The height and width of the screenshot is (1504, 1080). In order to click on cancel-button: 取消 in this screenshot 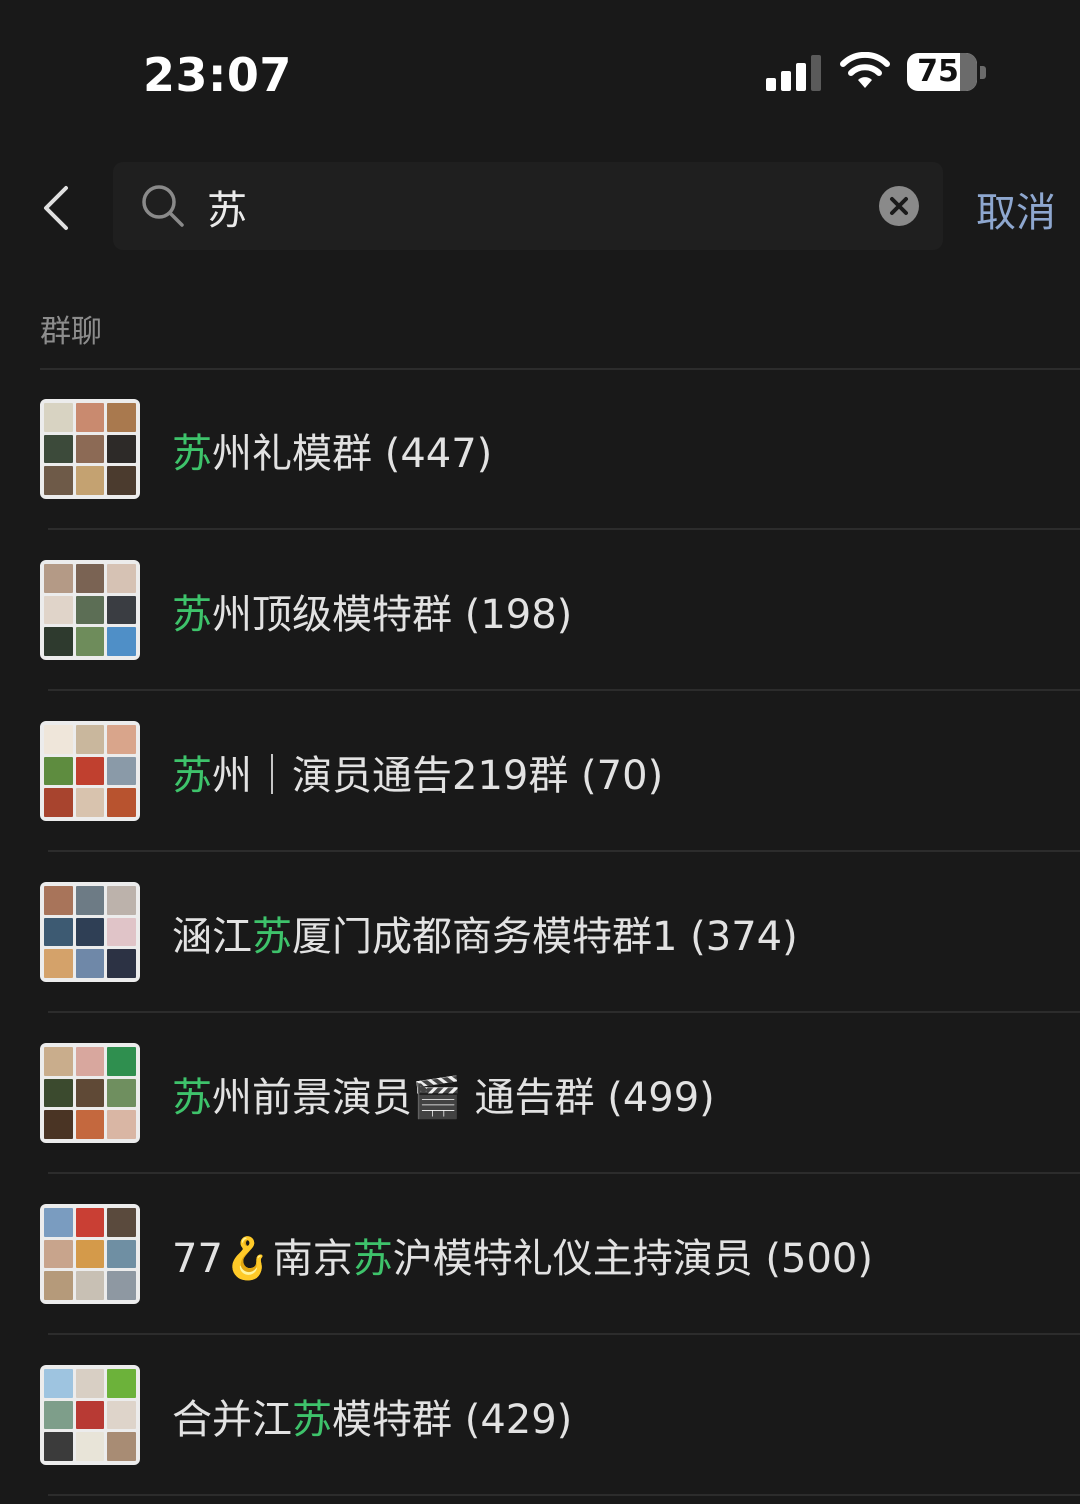, I will do `click(1016, 209)`.